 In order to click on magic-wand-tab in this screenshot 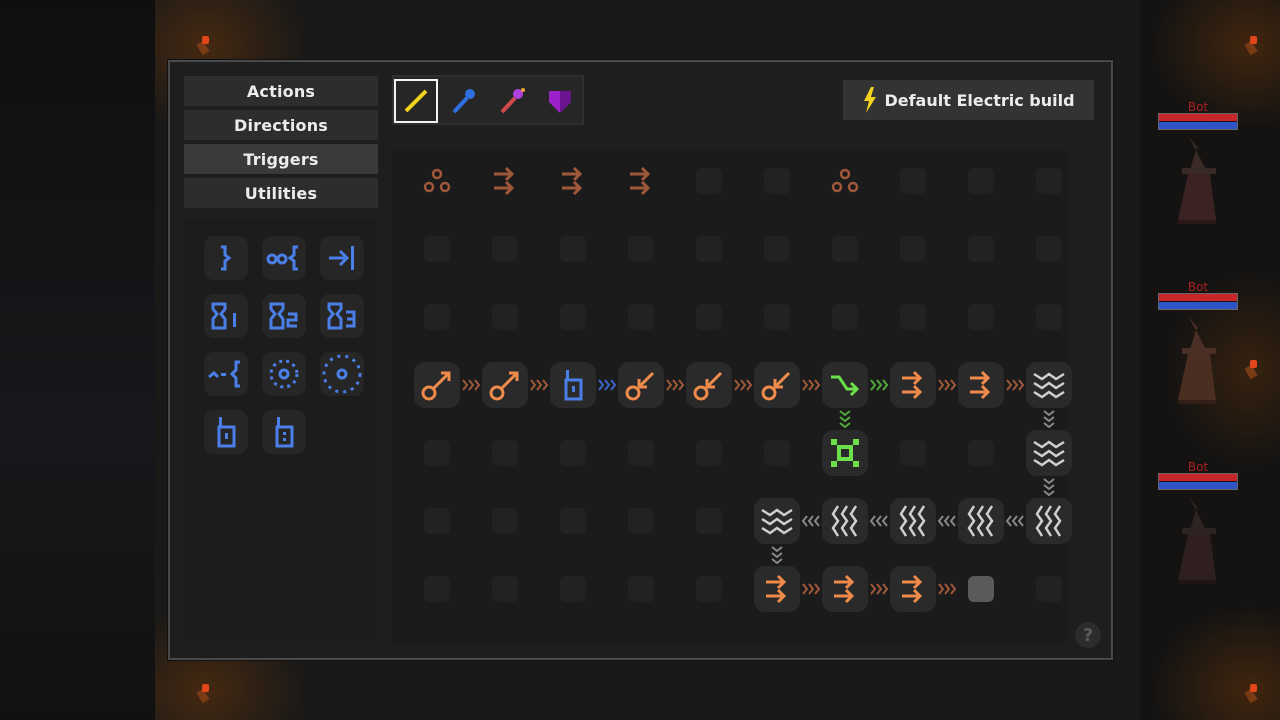, I will do `click(512, 101)`.